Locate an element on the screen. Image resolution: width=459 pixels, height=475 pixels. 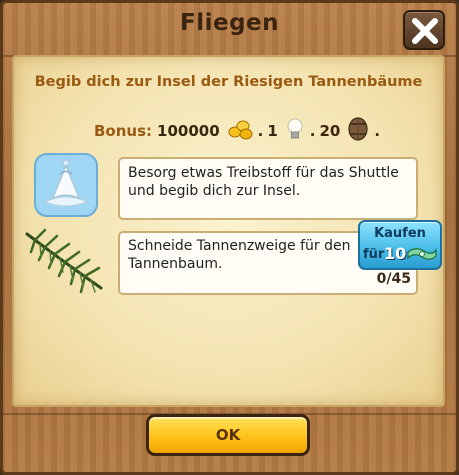
close-icon is located at coordinates (425, 31).